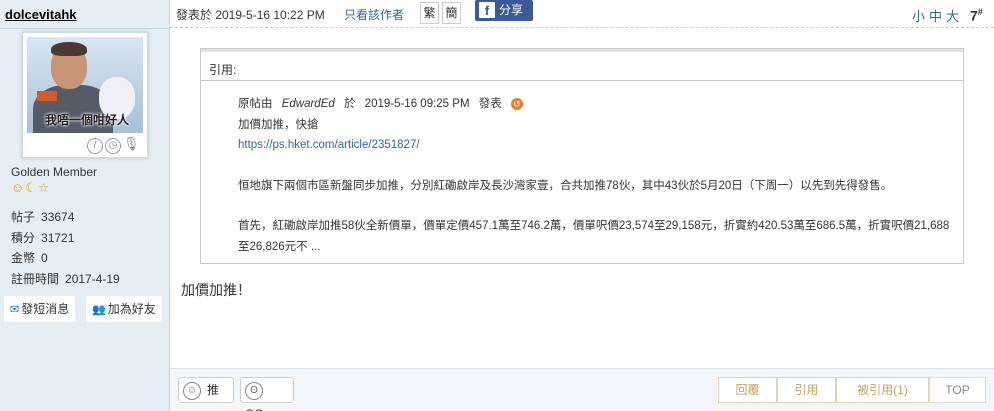  I want to click on share-label: 分享, so click(511, 10).